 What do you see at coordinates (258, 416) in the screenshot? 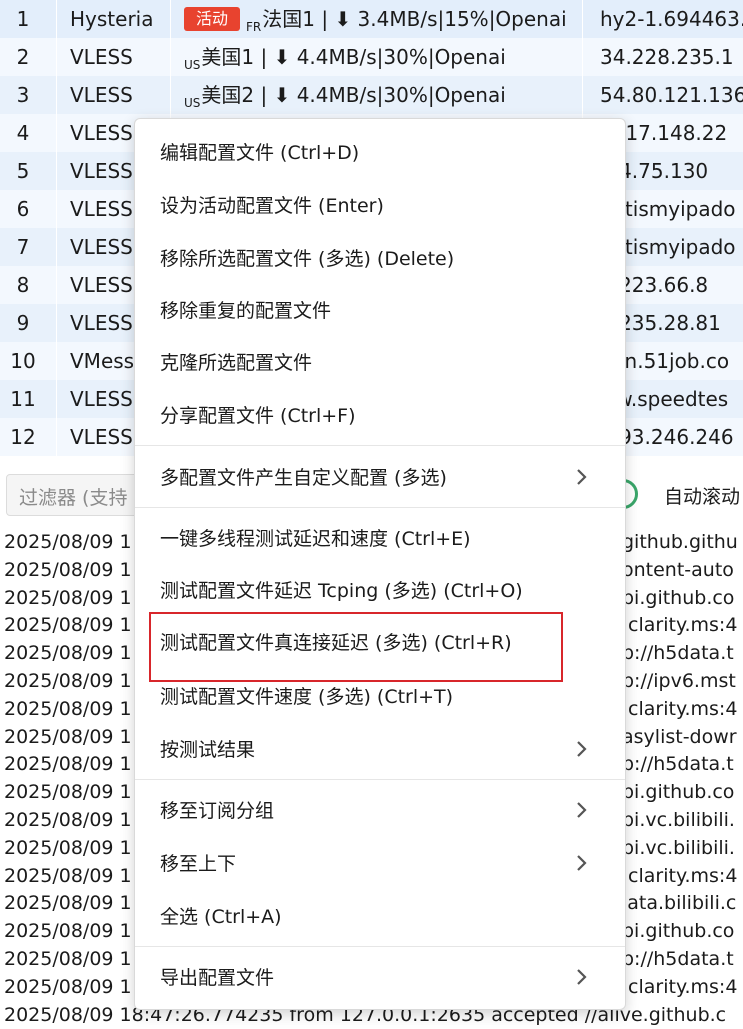
I see `menu-item-label: 分享配置文件 (Ctrl+F)` at bounding box center [258, 416].